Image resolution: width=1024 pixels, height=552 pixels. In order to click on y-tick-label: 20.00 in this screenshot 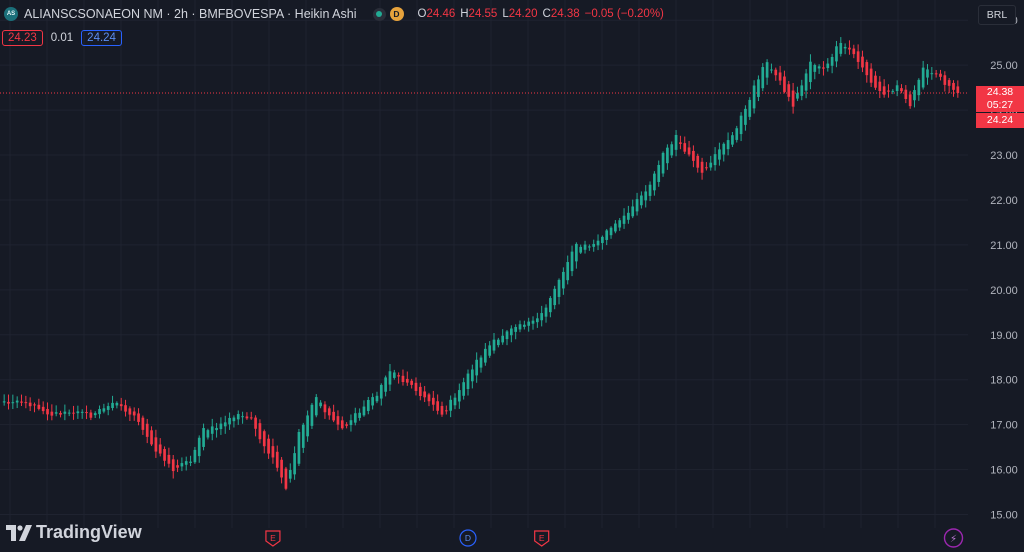, I will do `click(1004, 291)`.